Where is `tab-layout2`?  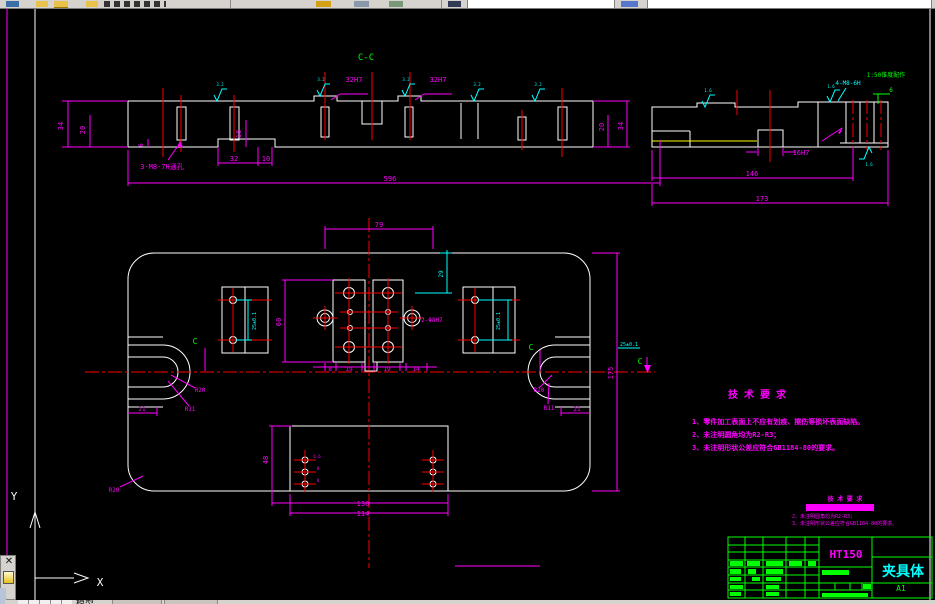 tab-layout2 is located at coordinates (191, 602).